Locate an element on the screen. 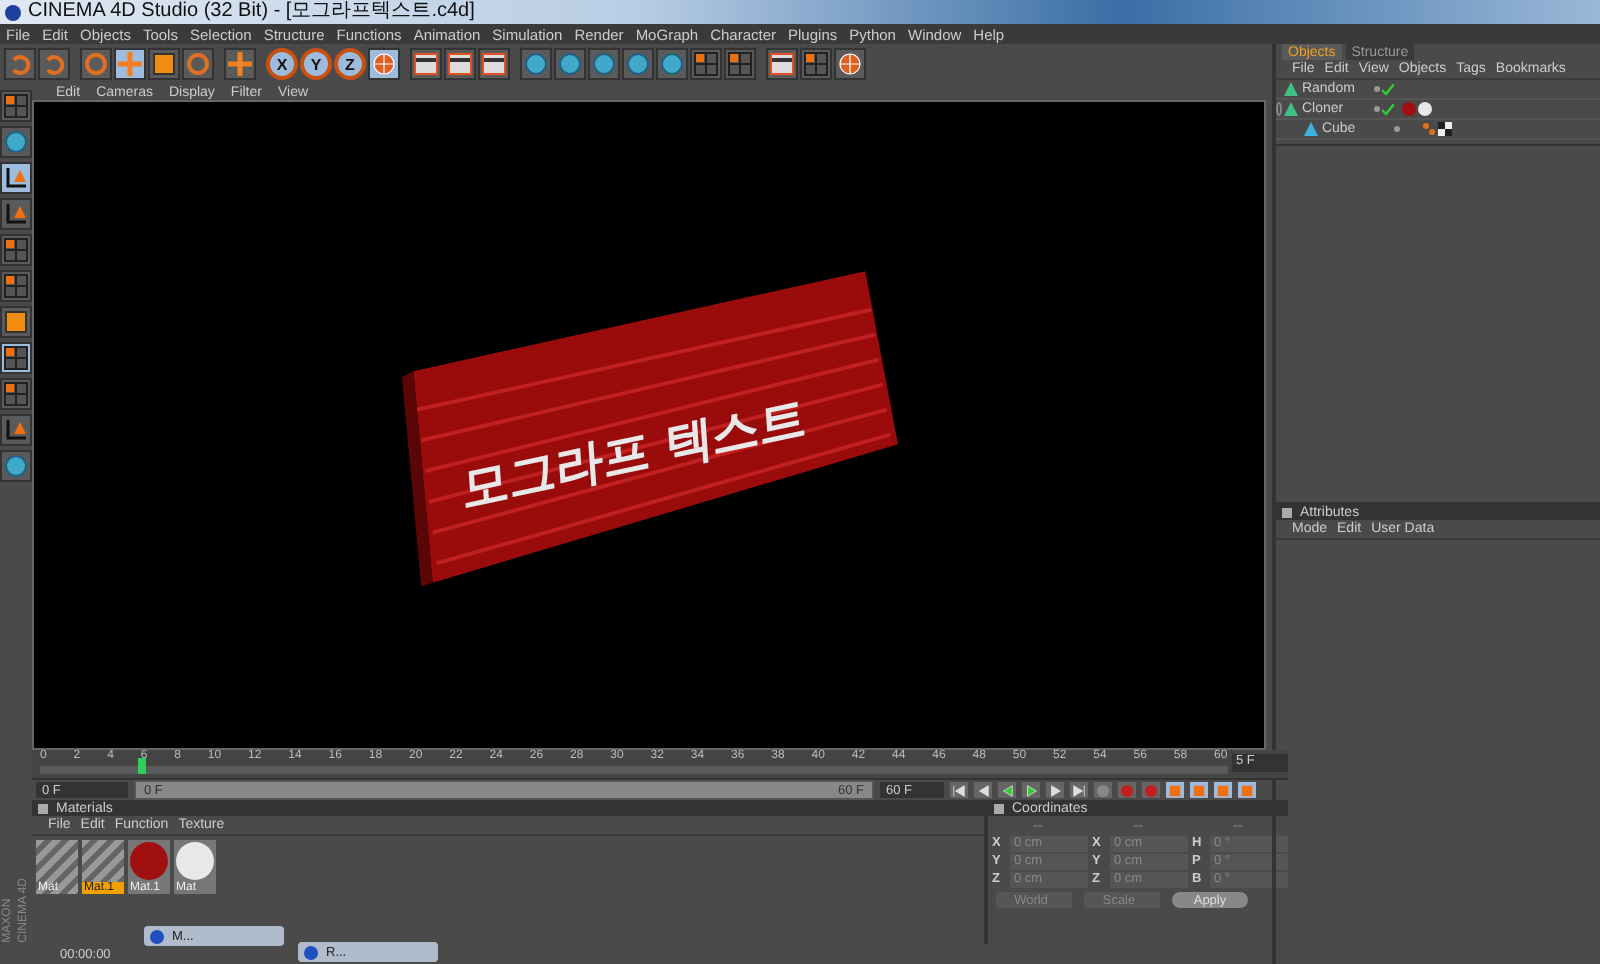 The image size is (1600, 964). axis-button: X is located at coordinates (282, 64).